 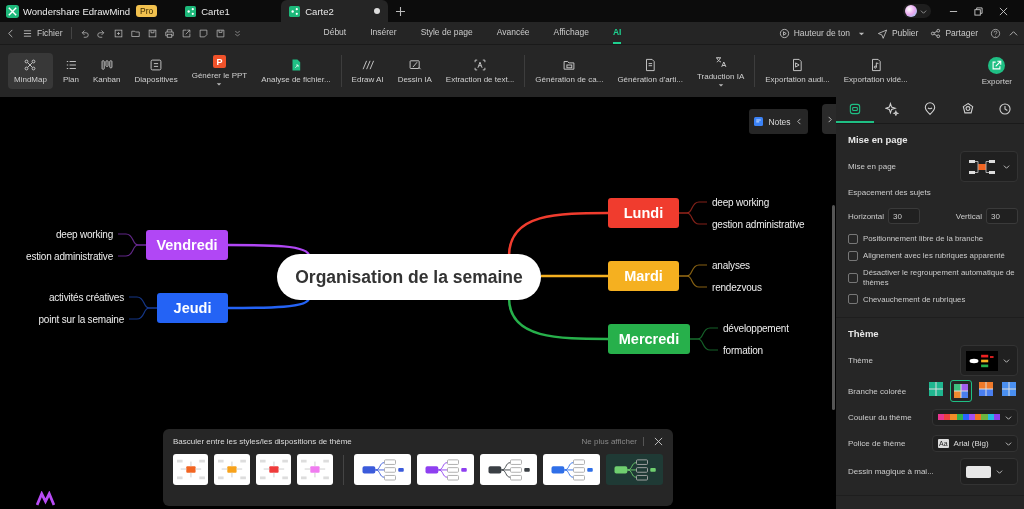 What do you see at coordinates (203, 33) in the screenshot?
I see `note-icon` at bounding box center [203, 33].